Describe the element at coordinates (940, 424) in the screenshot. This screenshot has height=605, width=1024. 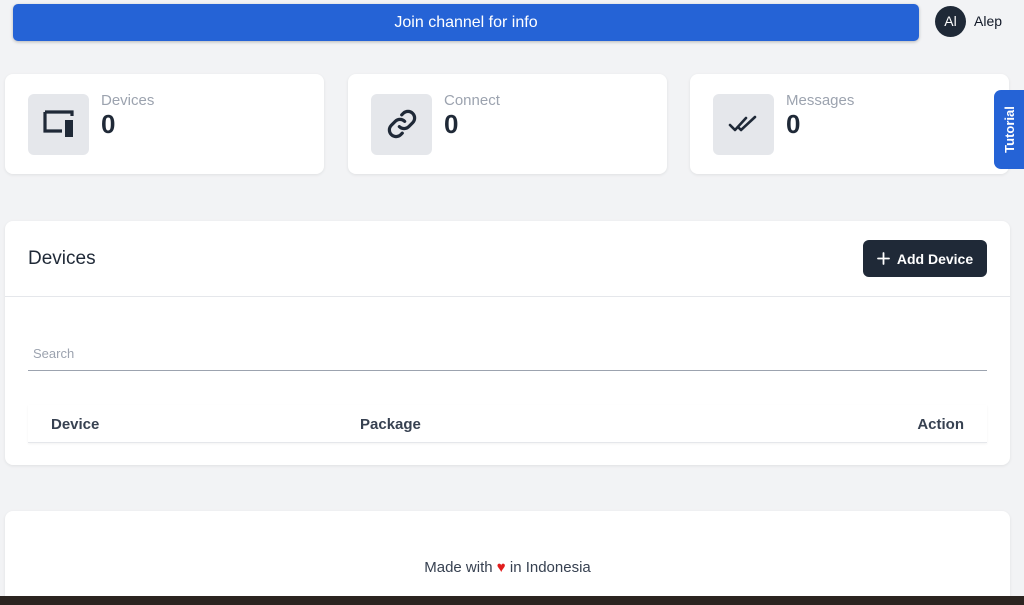
I see `column-header-action: Action` at that location.